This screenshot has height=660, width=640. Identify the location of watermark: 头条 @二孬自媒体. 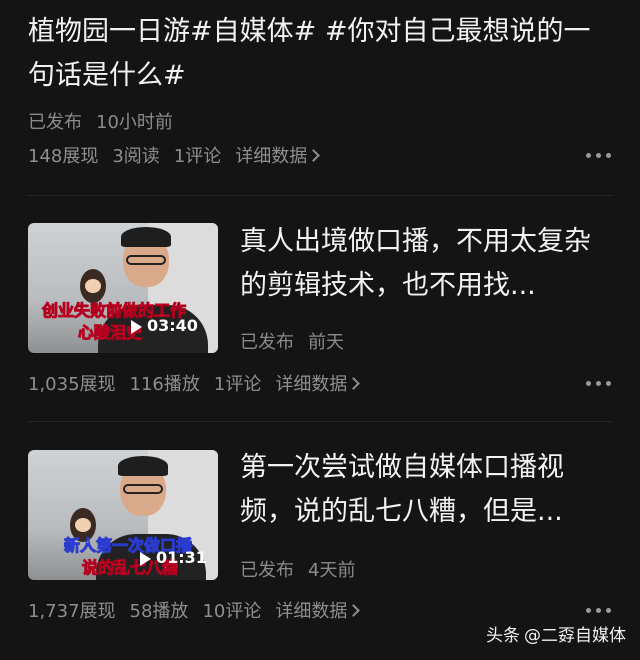
(556, 633).